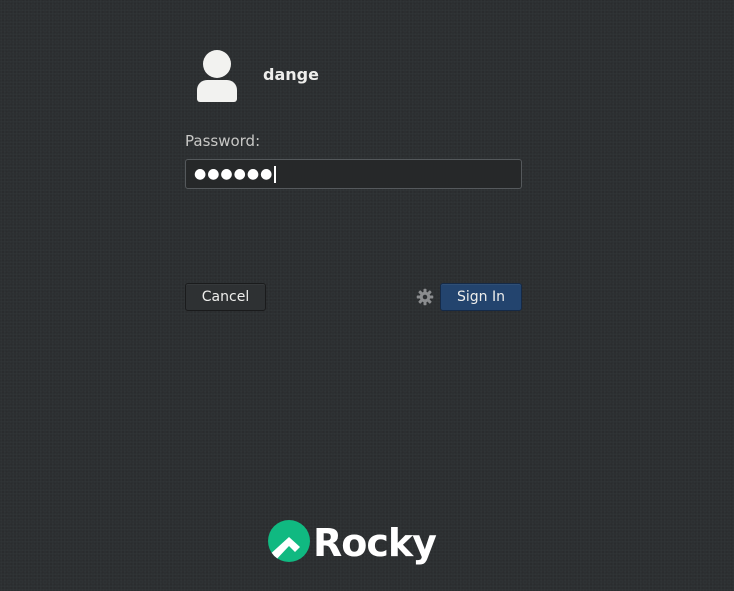 The width and height of the screenshot is (734, 591). I want to click on password-label: Password:, so click(223, 141).